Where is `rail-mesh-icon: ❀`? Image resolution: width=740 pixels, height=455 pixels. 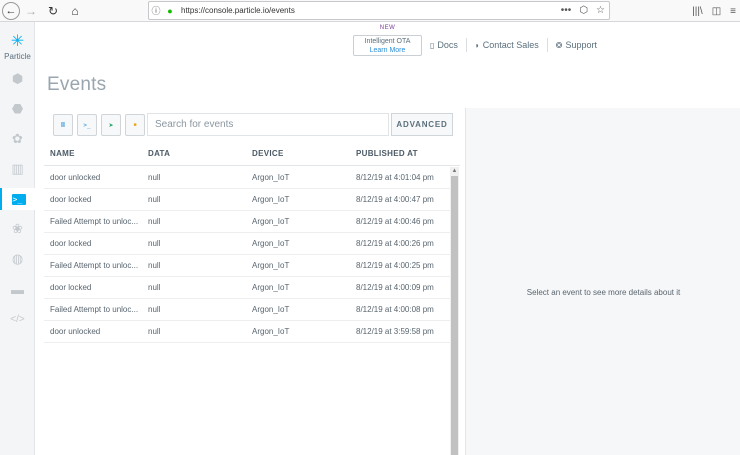 rail-mesh-icon: ❀ is located at coordinates (17, 229).